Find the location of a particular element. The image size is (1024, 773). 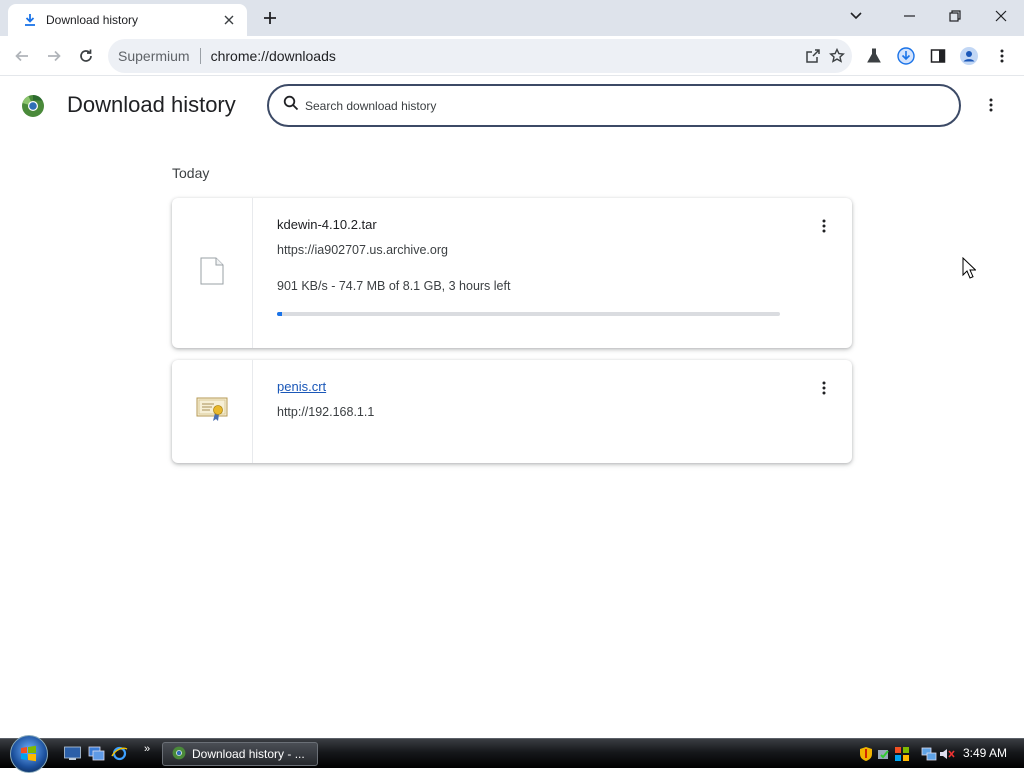

close-window-button is located at coordinates (1001, 16).